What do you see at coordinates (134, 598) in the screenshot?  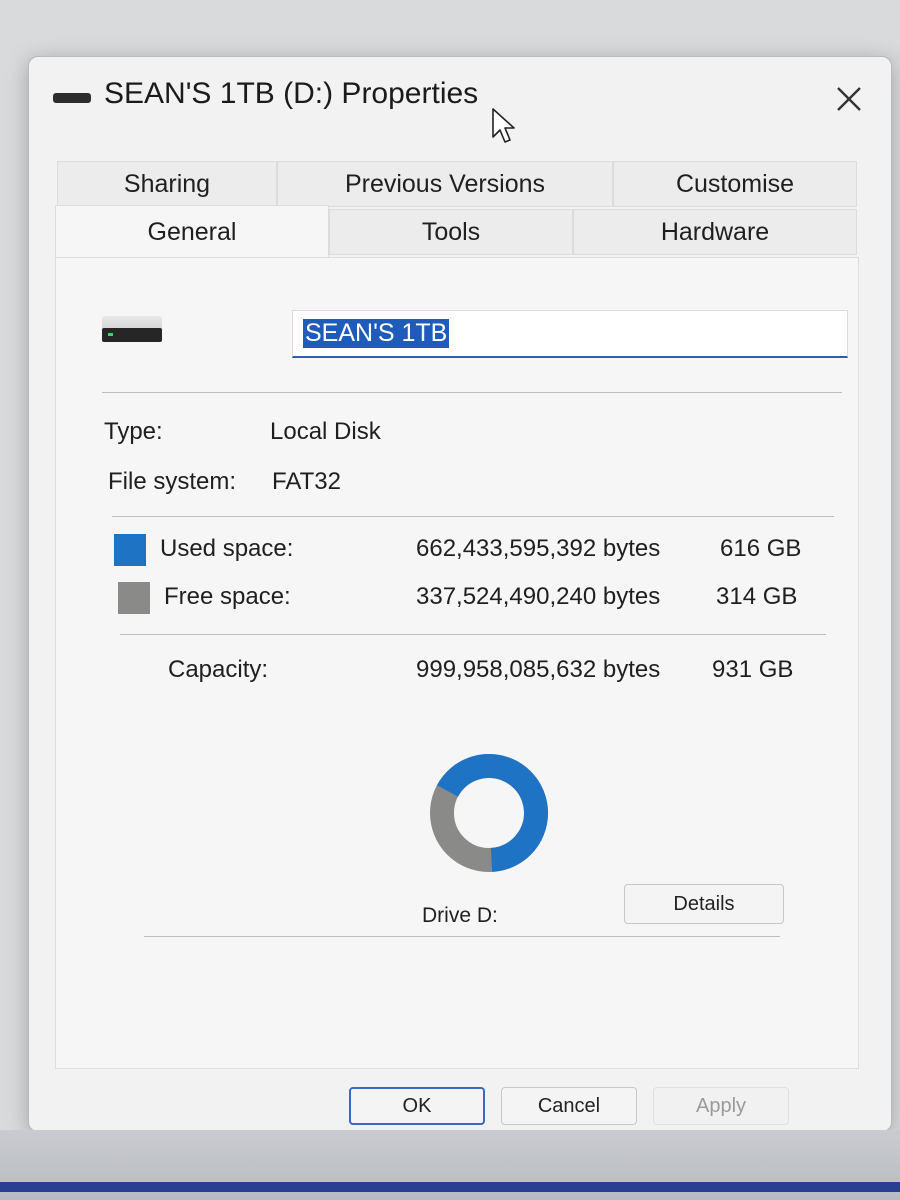 I see `free-space-color-swatch` at bounding box center [134, 598].